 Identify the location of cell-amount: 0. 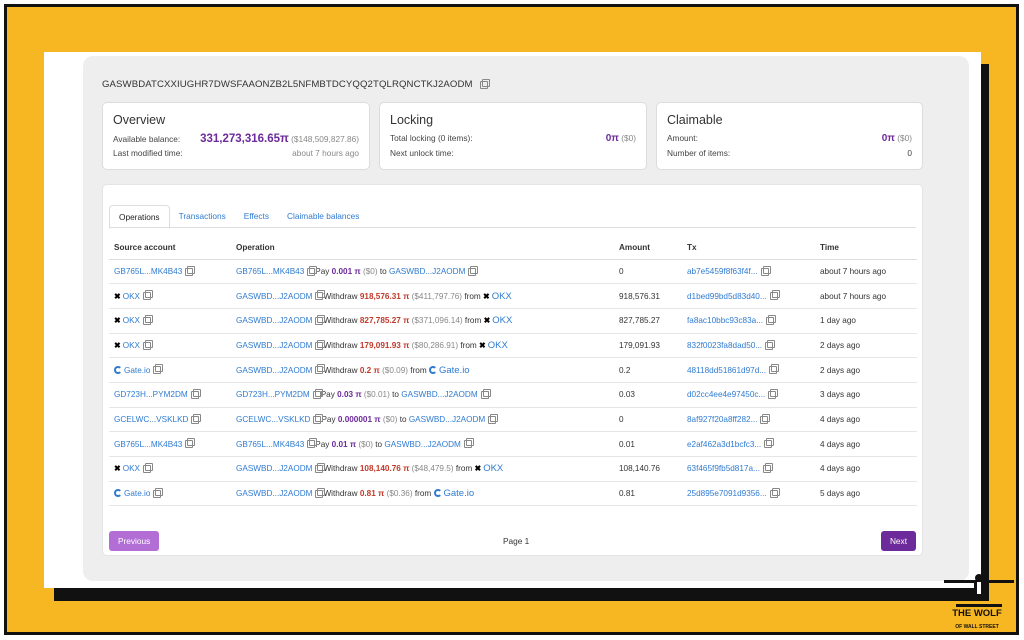
(648, 272).